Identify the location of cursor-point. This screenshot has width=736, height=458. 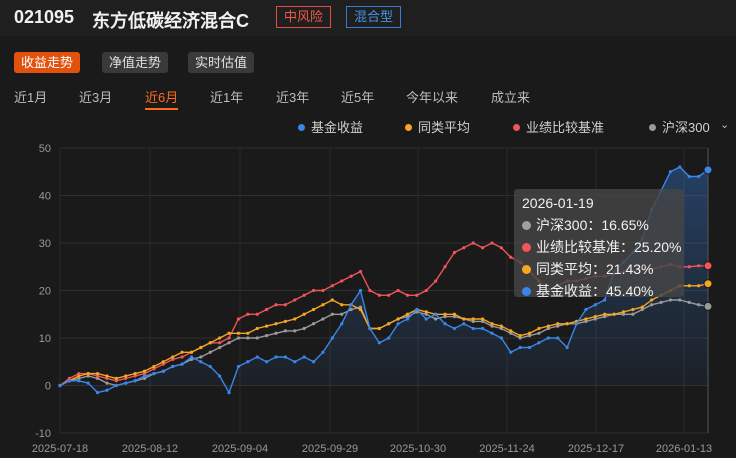
(708, 170).